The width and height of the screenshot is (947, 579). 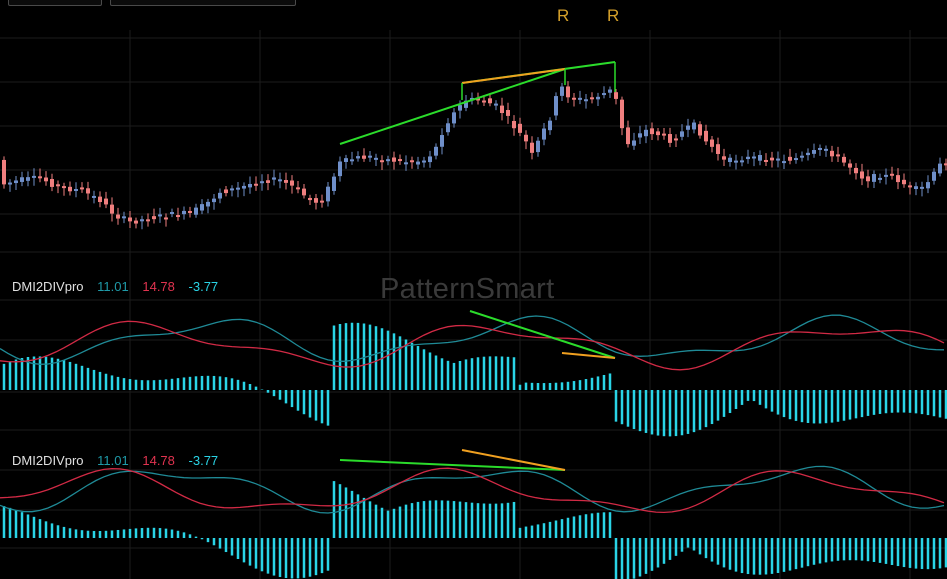 What do you see at coordinates (55, 3) in the screenshot?
I see `toolbar-box-left` at bounding box center [55, 3].